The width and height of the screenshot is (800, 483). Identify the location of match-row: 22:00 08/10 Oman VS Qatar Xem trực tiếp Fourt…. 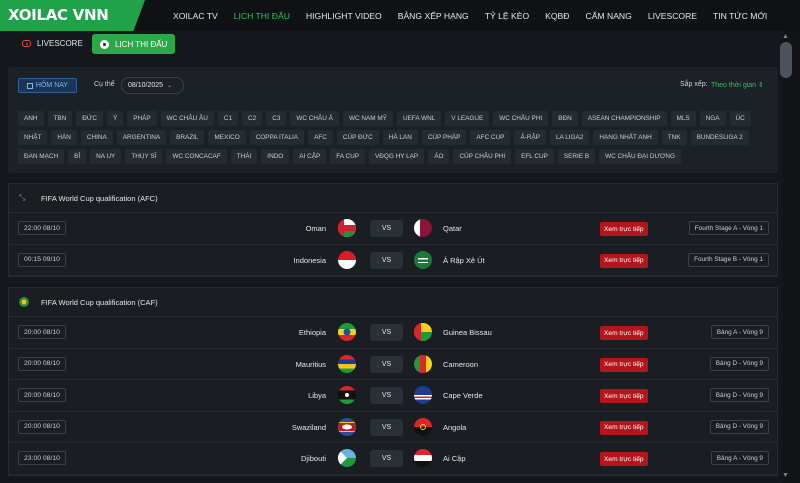
(393, 229).